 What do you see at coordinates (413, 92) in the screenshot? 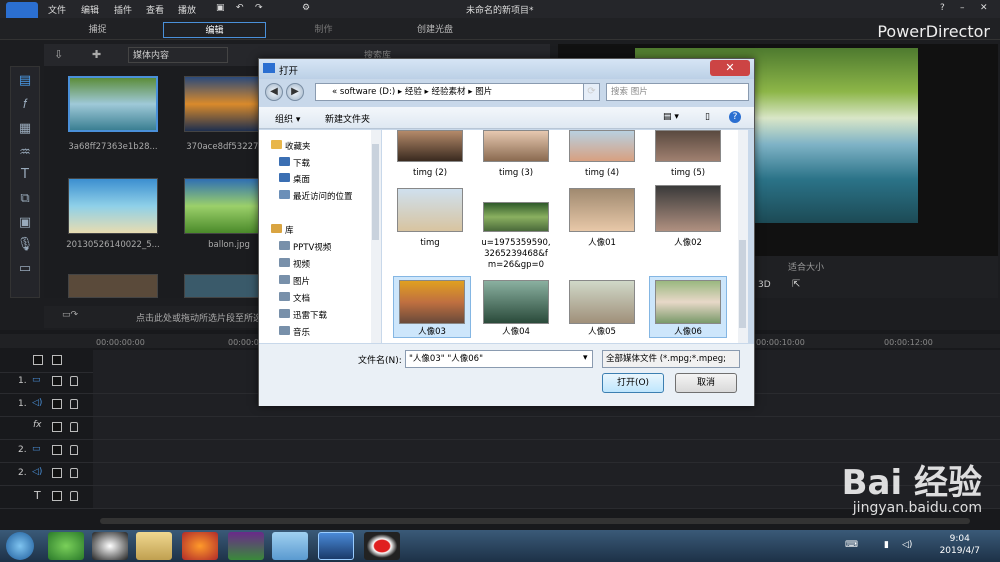
I see `breadcrumb-item: 经验` at bounding box center [413, 92].